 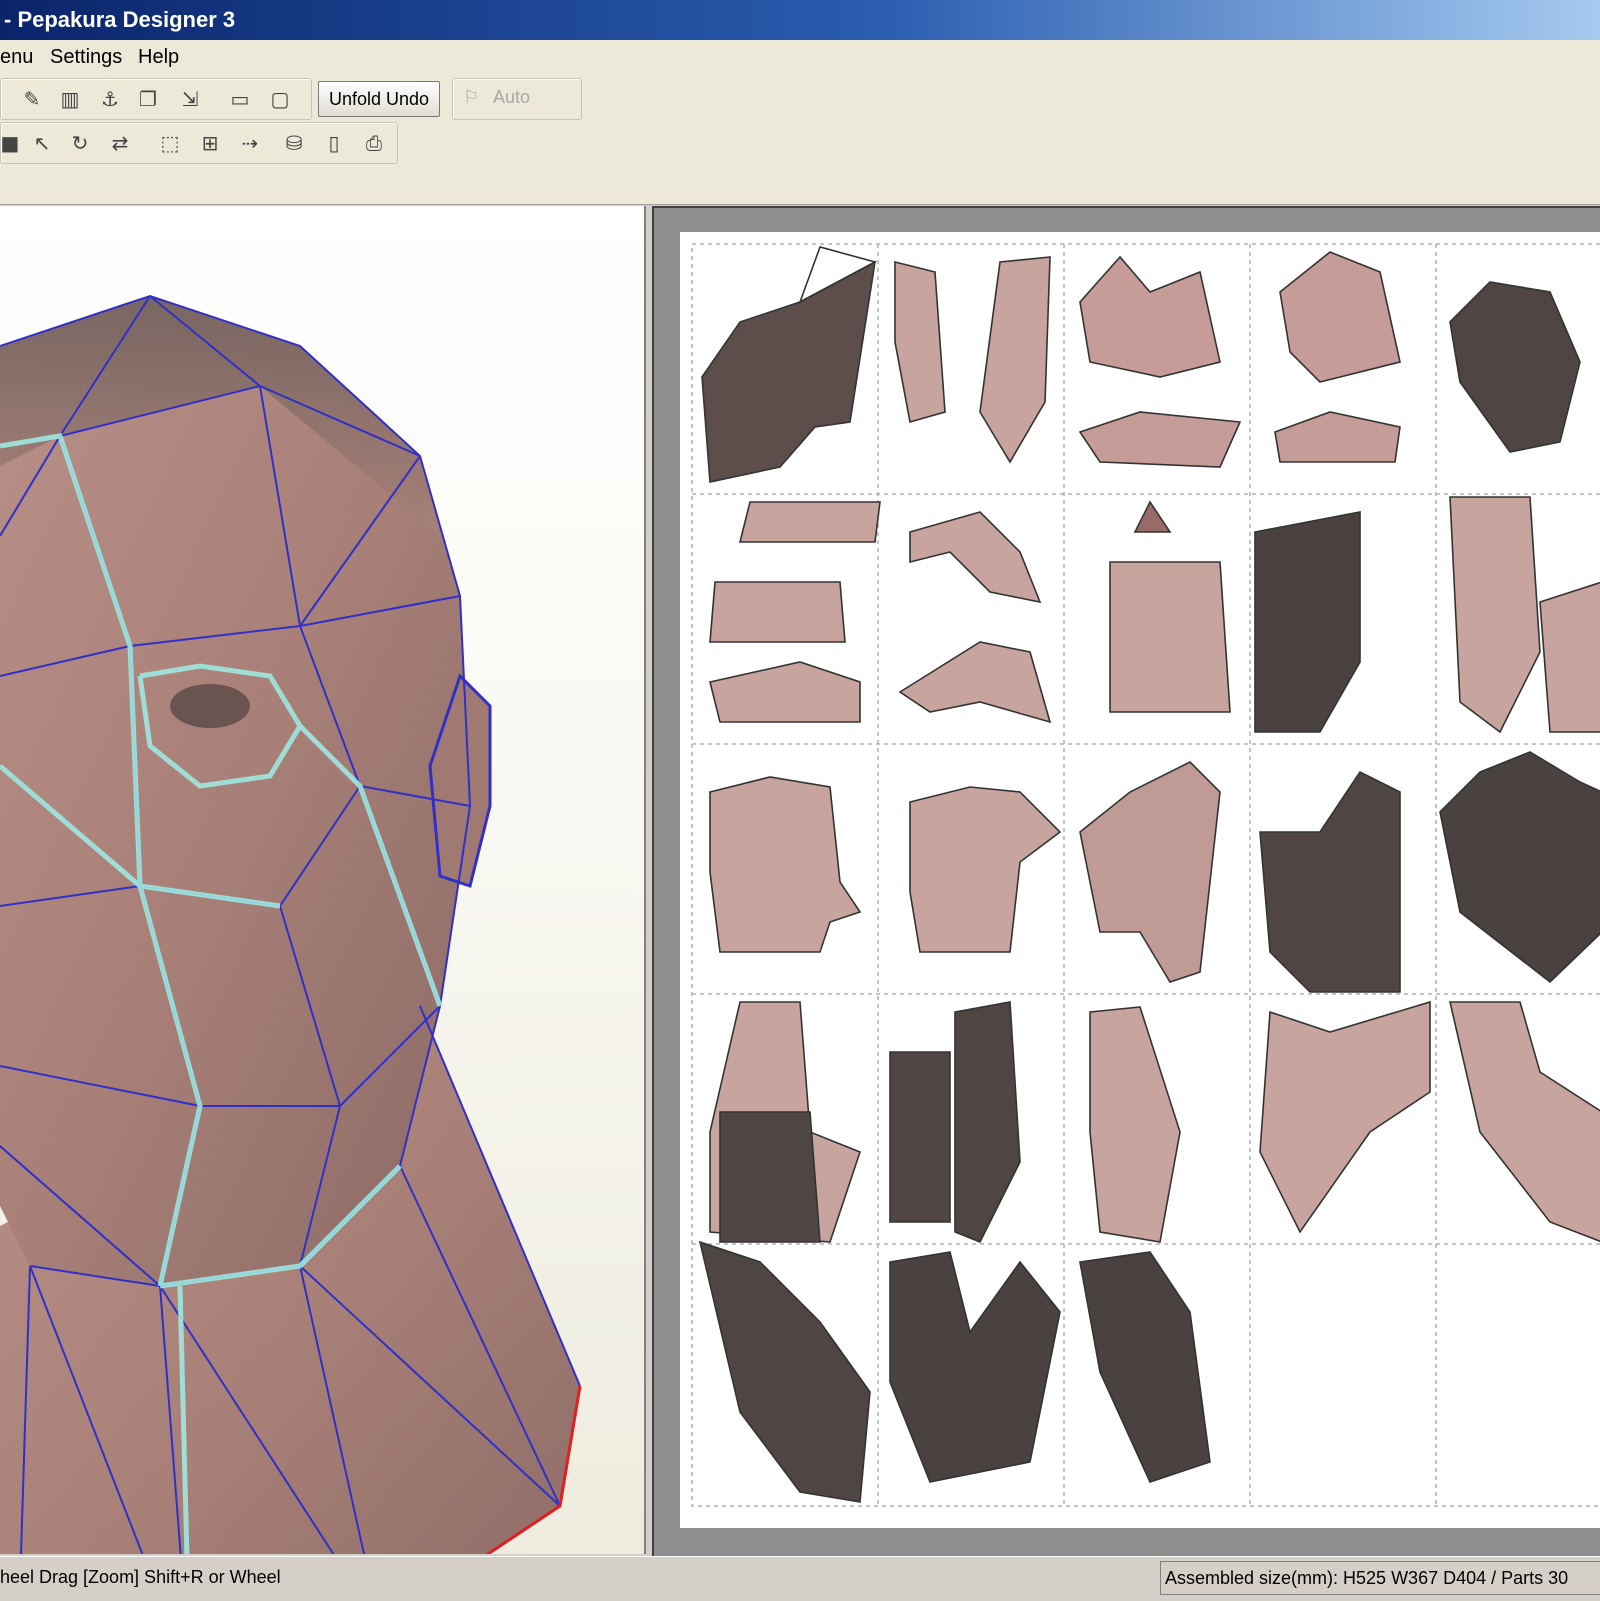 What do you see at coordinates (13, 143) in the screenshot?
I see `save-icon: ■` at bounding box center [13, 143].